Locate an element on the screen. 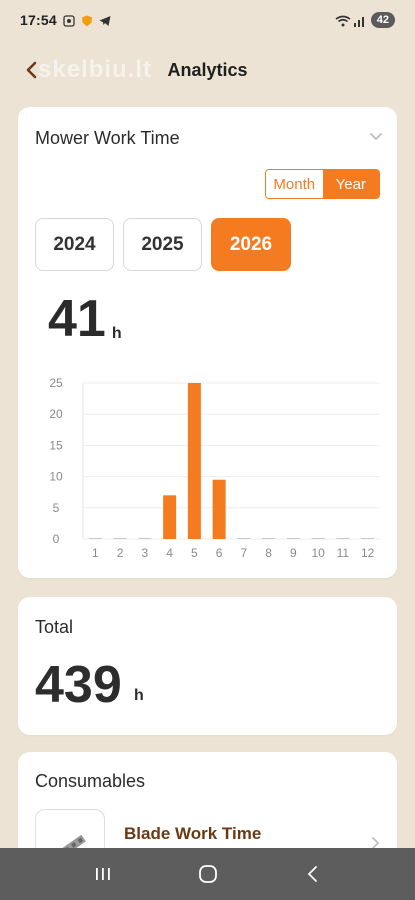 The image size is (415, 900). y-tick-label: 0 is located at coordinates (56, 539).